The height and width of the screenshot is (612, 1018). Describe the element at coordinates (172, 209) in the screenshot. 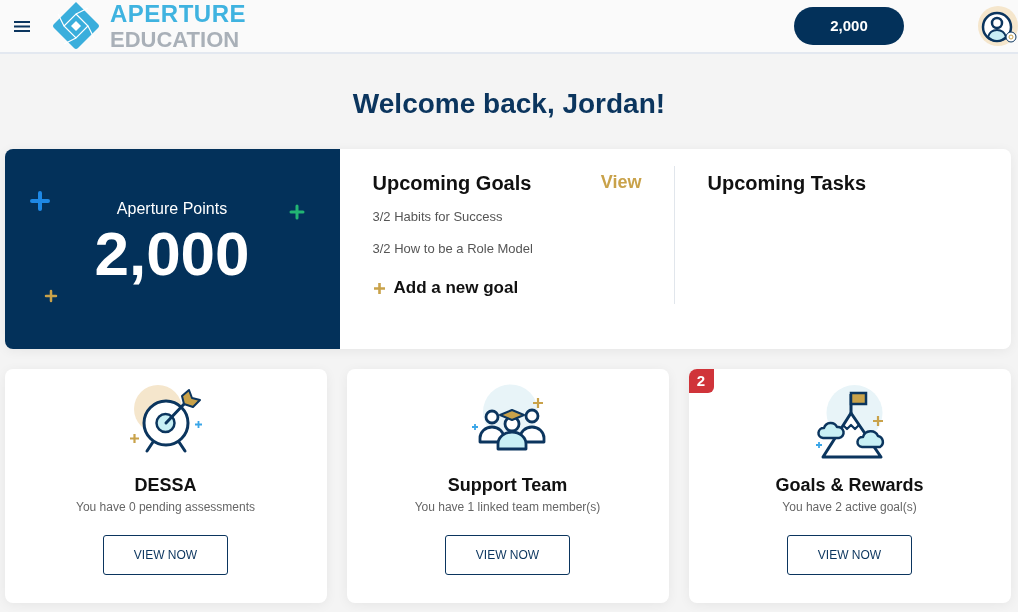

I see `points-label: Aperture Points` at that location.